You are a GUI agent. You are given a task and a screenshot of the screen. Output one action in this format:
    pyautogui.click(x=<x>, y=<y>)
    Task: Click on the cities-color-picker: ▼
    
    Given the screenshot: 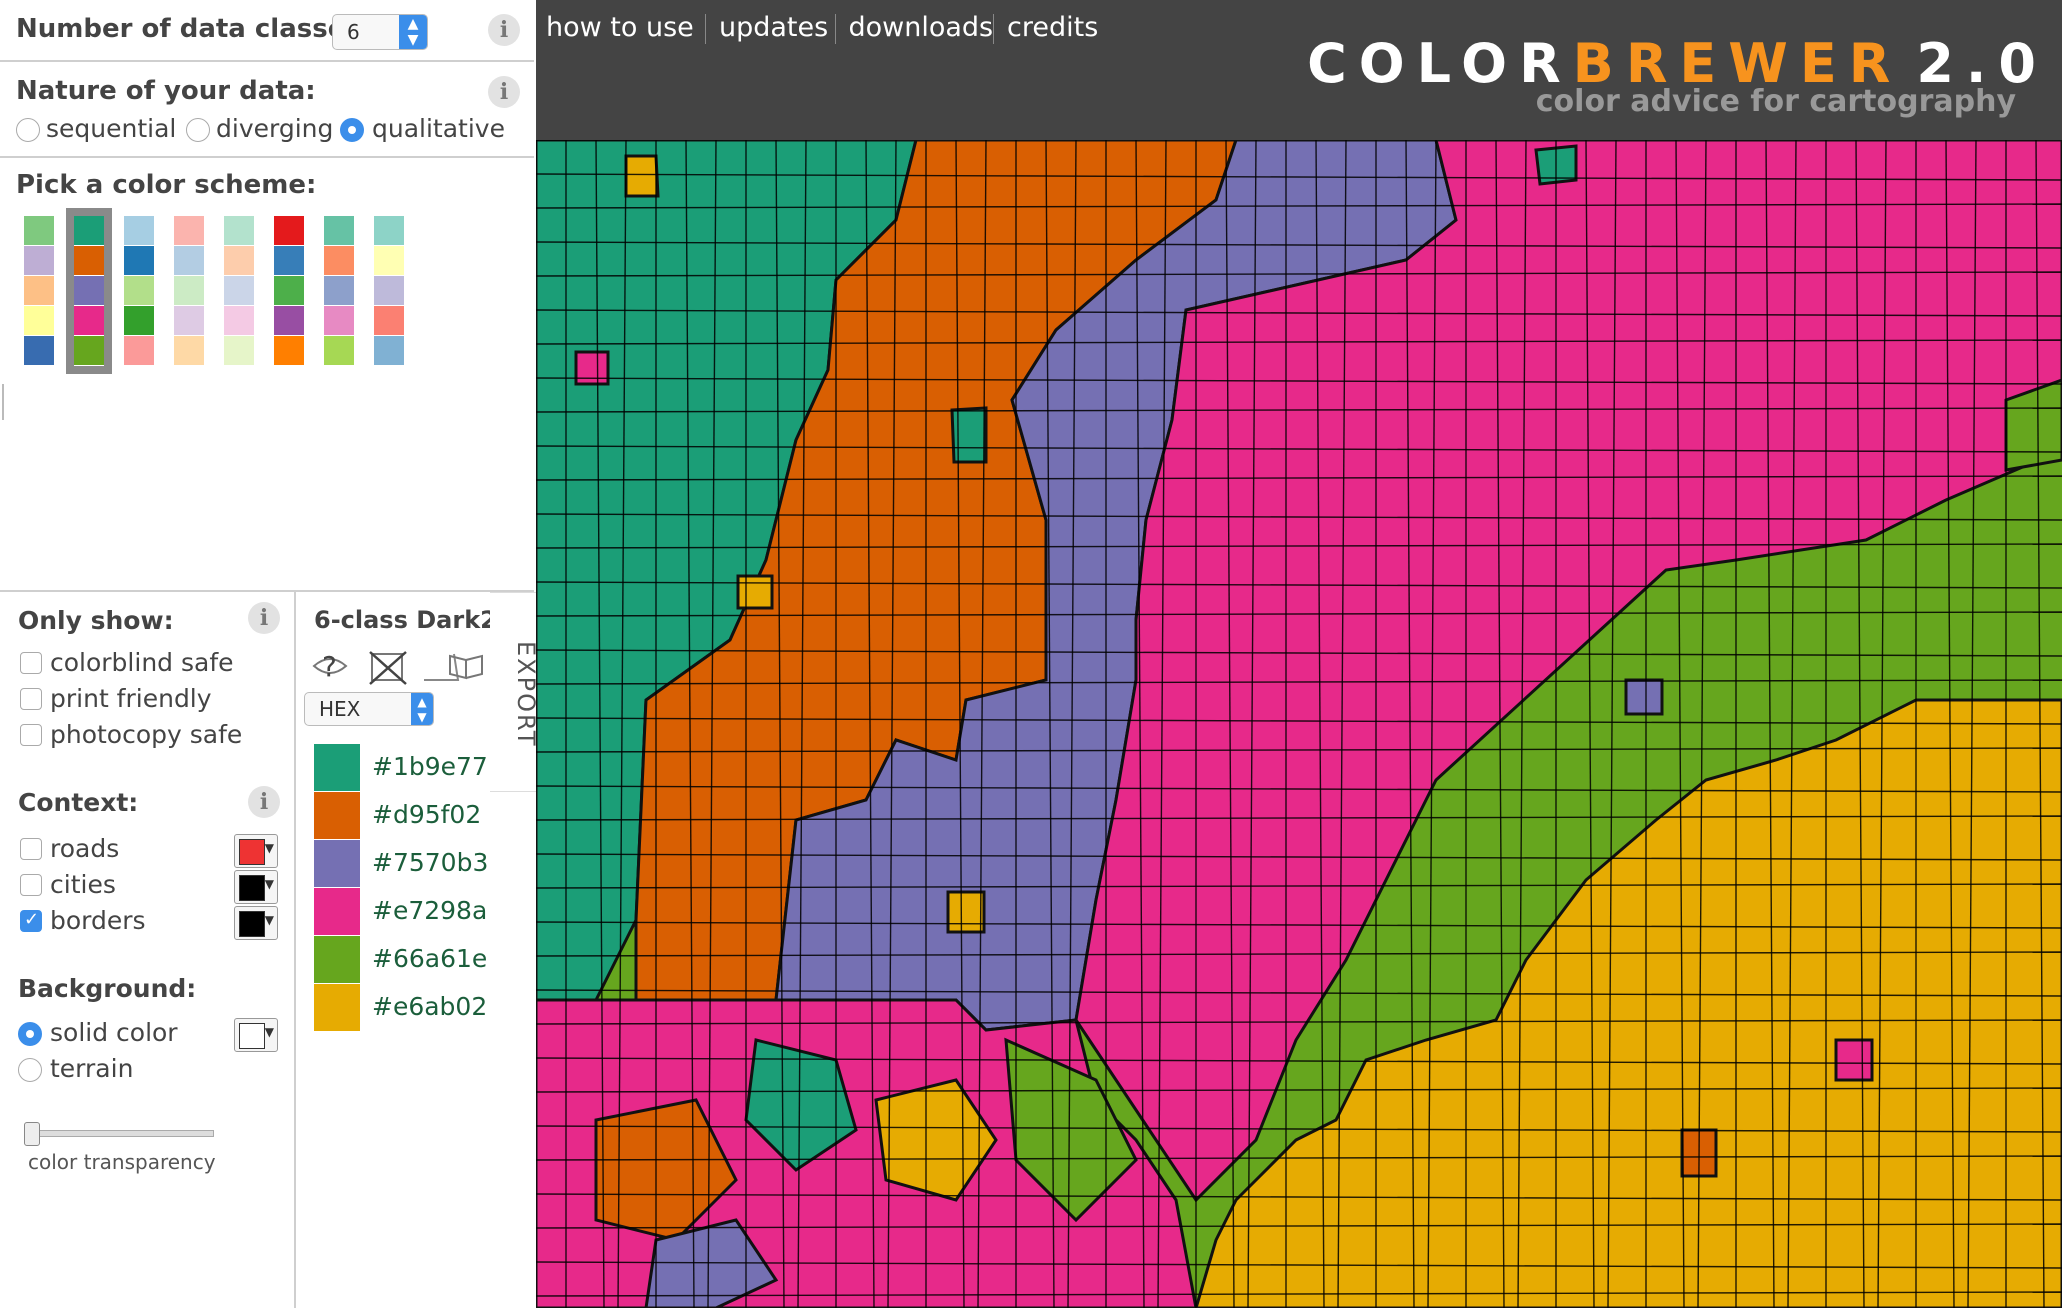 What is the action you would take?
    pyautogui.click(x=256, y=887)
    